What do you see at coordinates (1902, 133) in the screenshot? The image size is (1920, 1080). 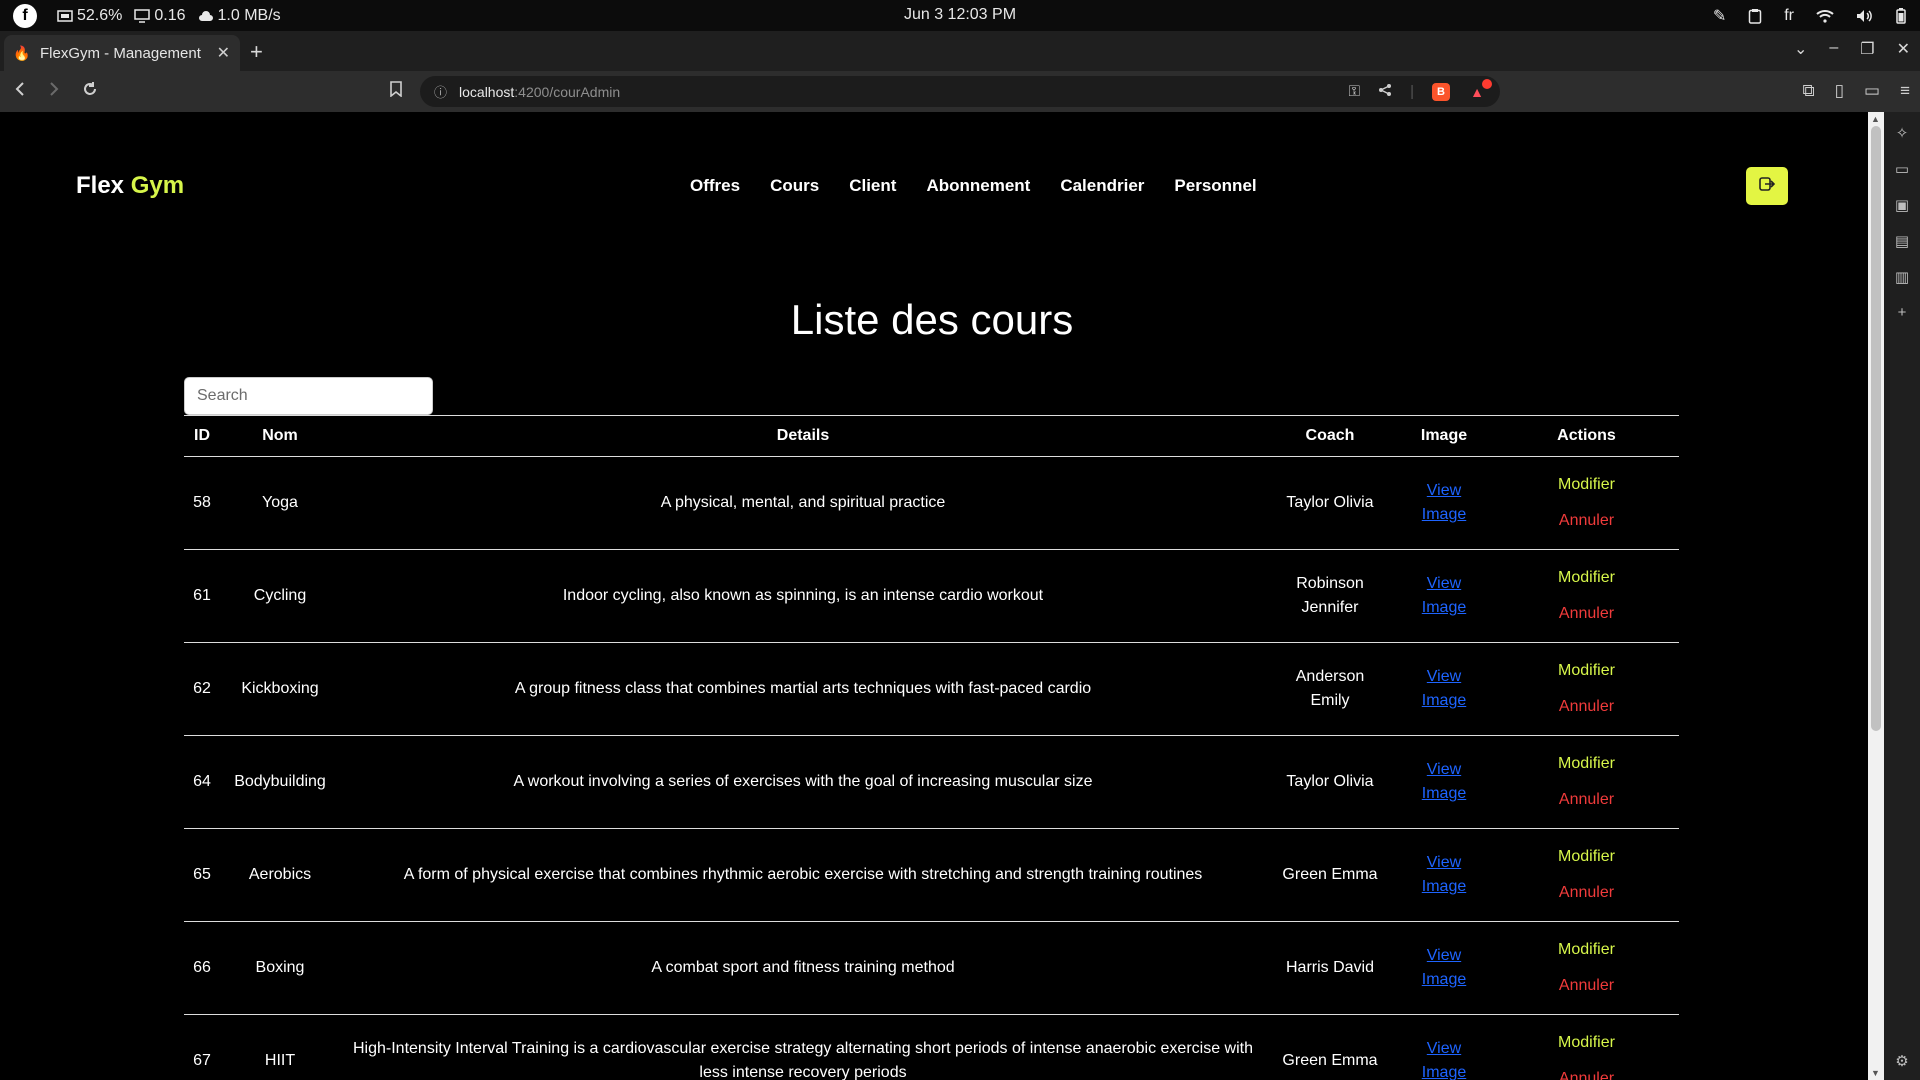 I see `leo-ai-icon: ✧` at bounding box center [1902, 133].